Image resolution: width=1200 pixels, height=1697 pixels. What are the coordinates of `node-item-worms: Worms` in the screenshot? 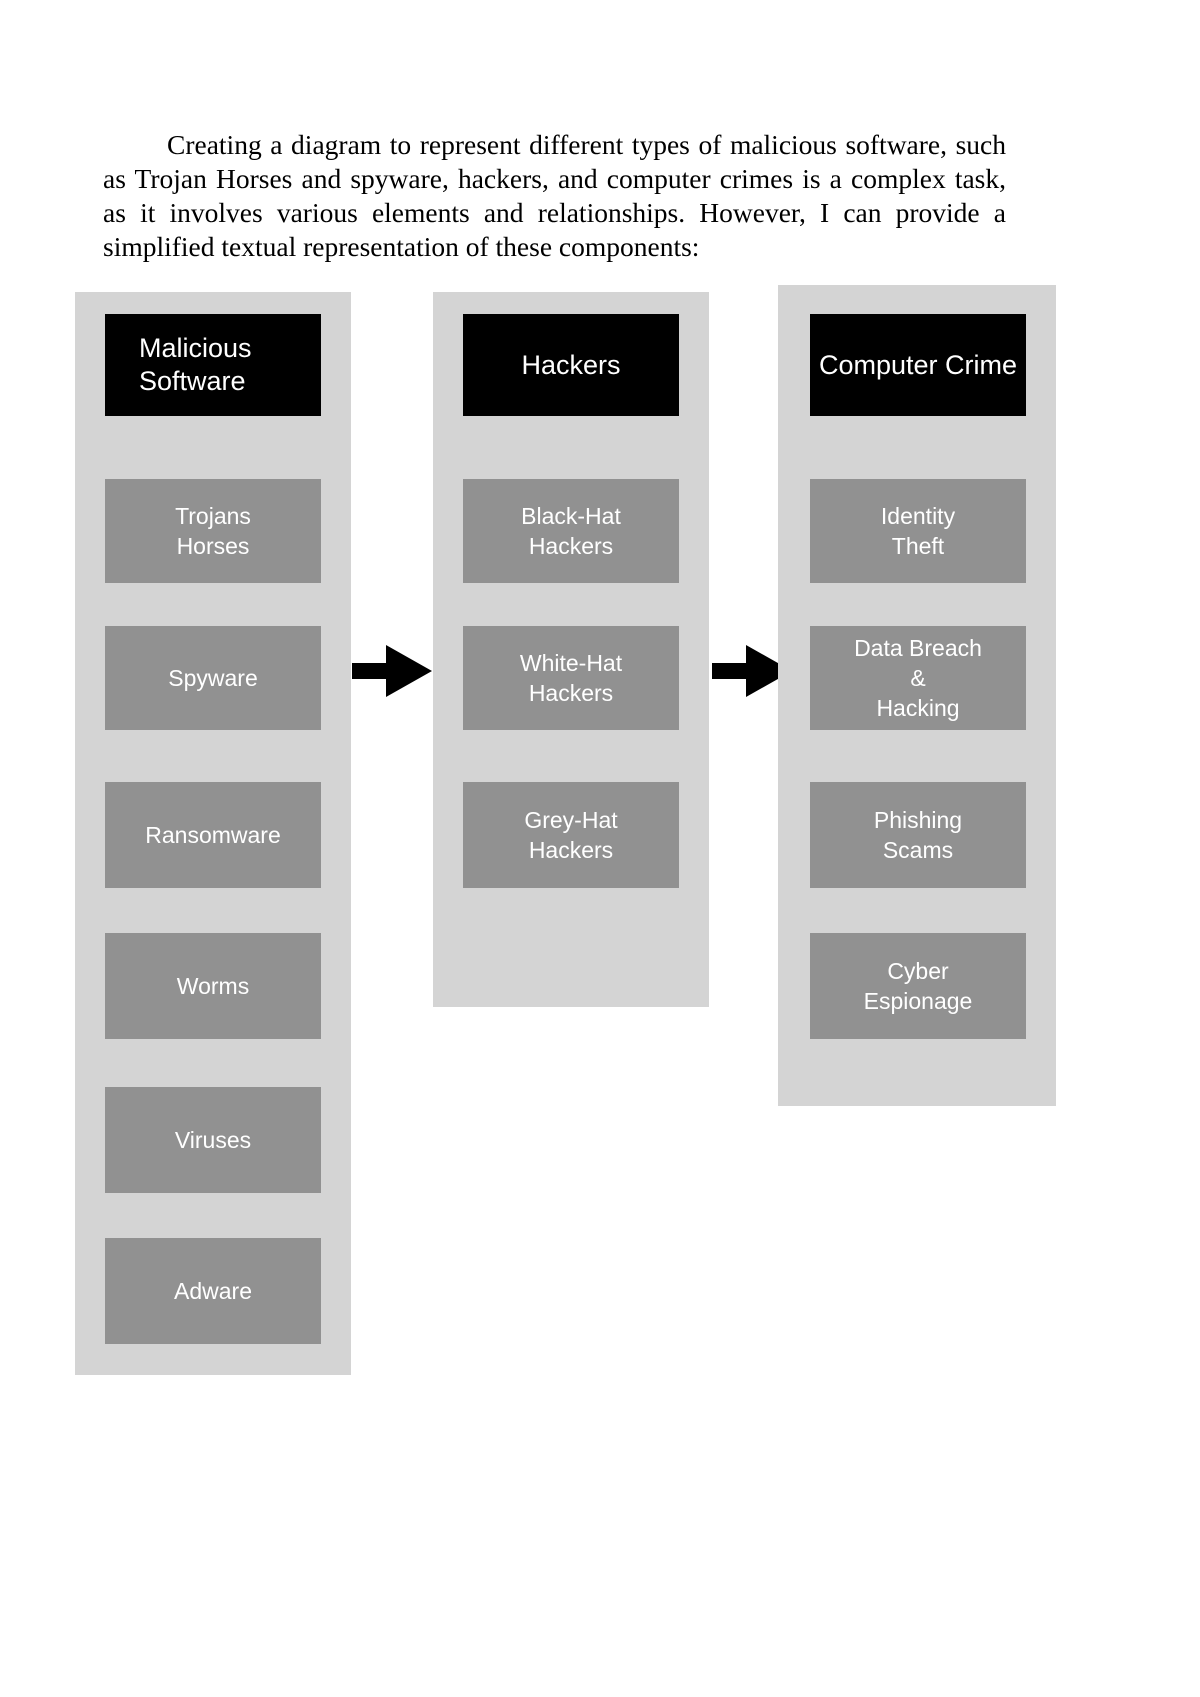 It's located at (213, 986).